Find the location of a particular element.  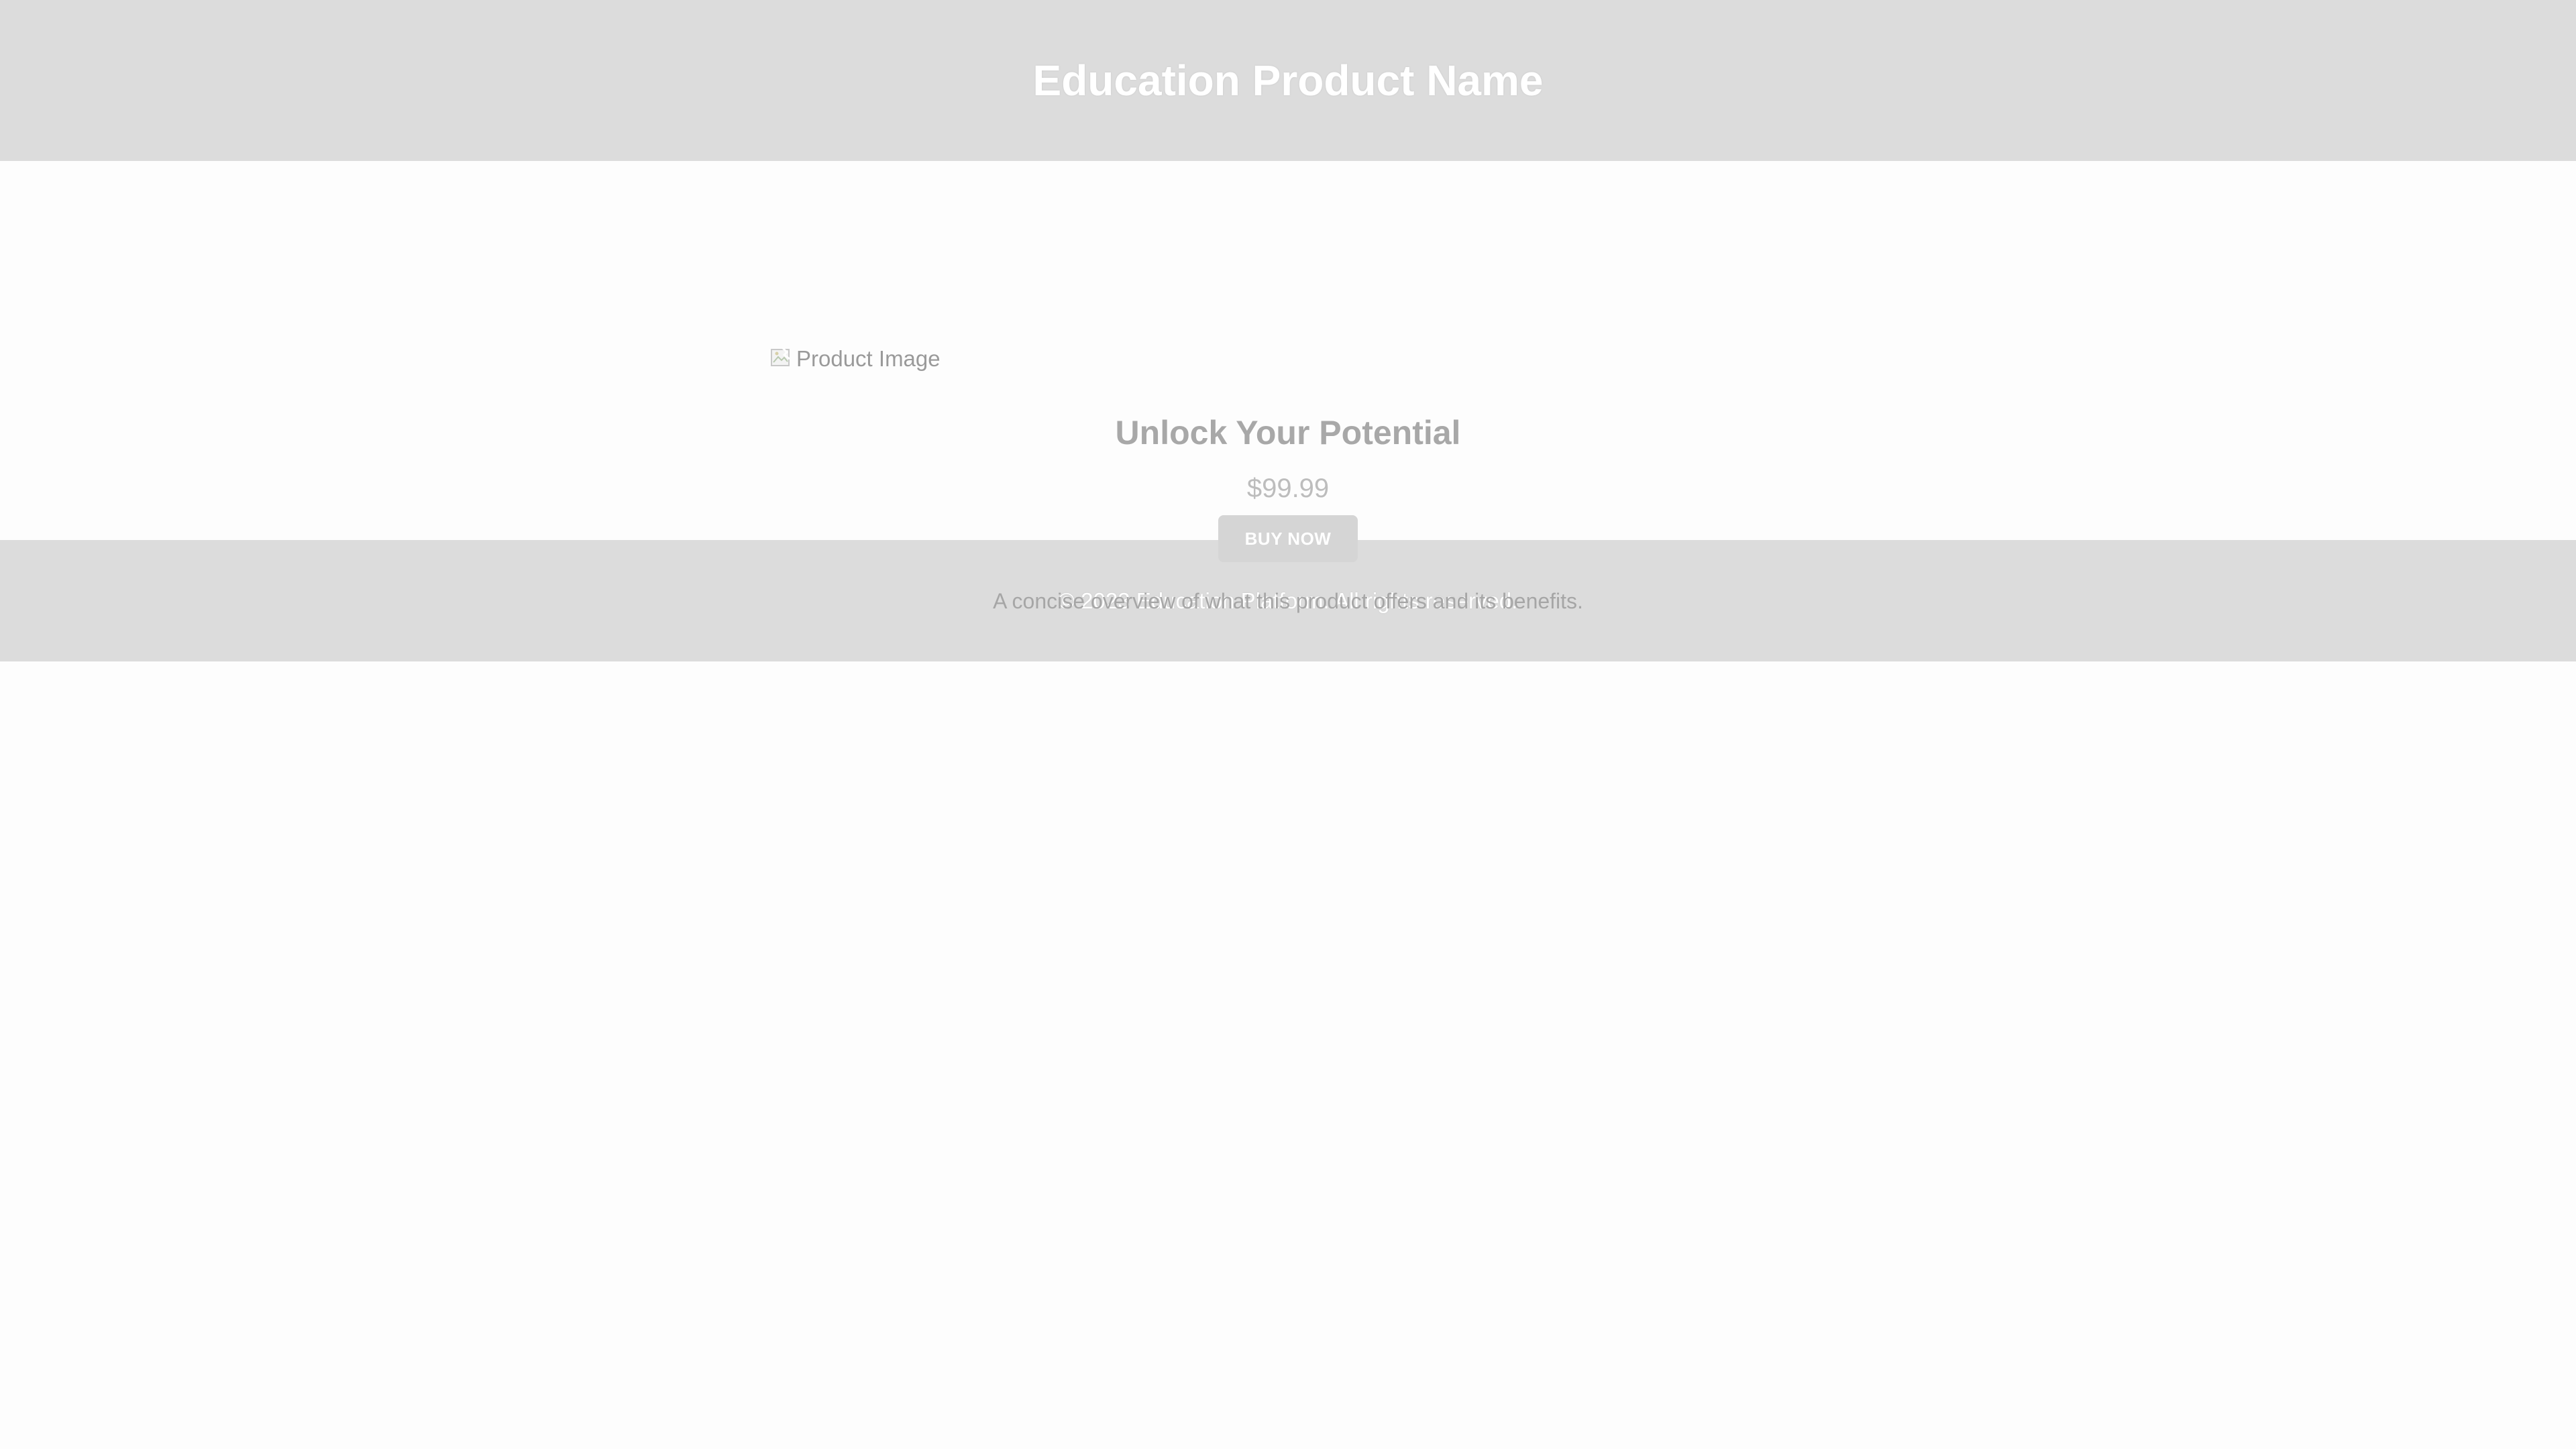

product-tagline: Unlock Your Potential is located at coordinates (1288, 432).